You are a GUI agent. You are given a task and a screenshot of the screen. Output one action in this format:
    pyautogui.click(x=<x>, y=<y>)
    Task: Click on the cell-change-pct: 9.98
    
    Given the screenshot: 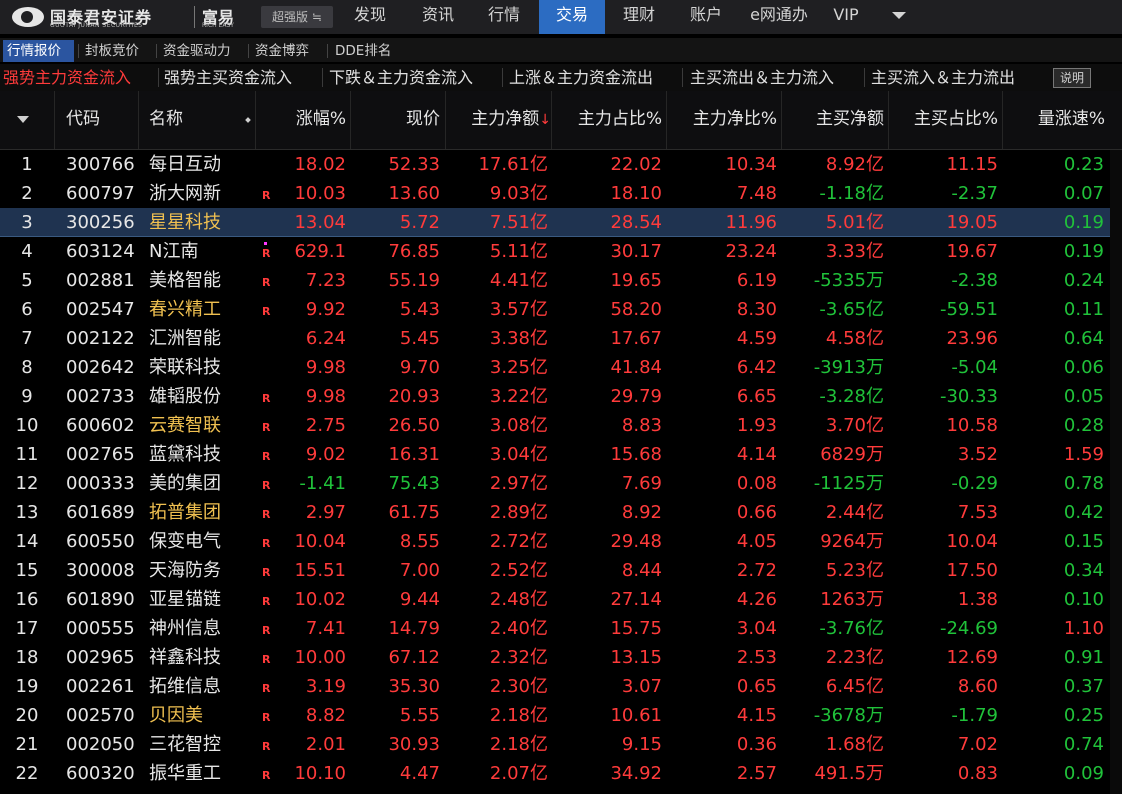 What is the action you would take?
    pyautogui.click(x=325, y=367)
    